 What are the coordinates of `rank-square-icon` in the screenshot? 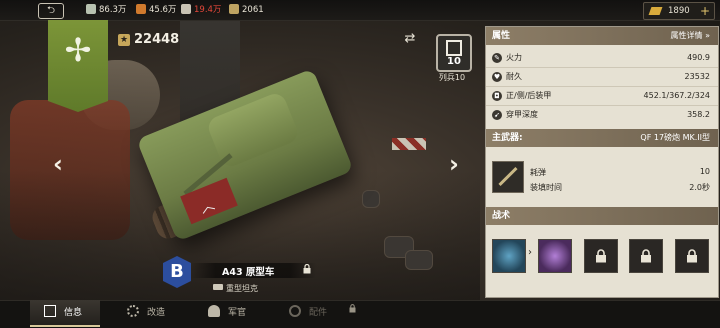 It's located at (454, 48).